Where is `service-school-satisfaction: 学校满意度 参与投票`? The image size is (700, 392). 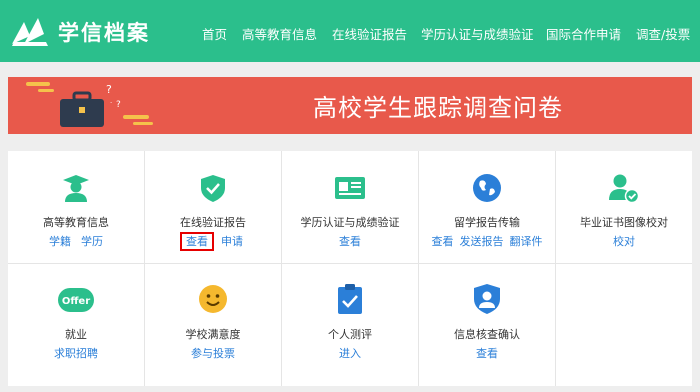
service-school-satisfaction: 学校满意度 参与投票 is located at coordinates (213, 325).